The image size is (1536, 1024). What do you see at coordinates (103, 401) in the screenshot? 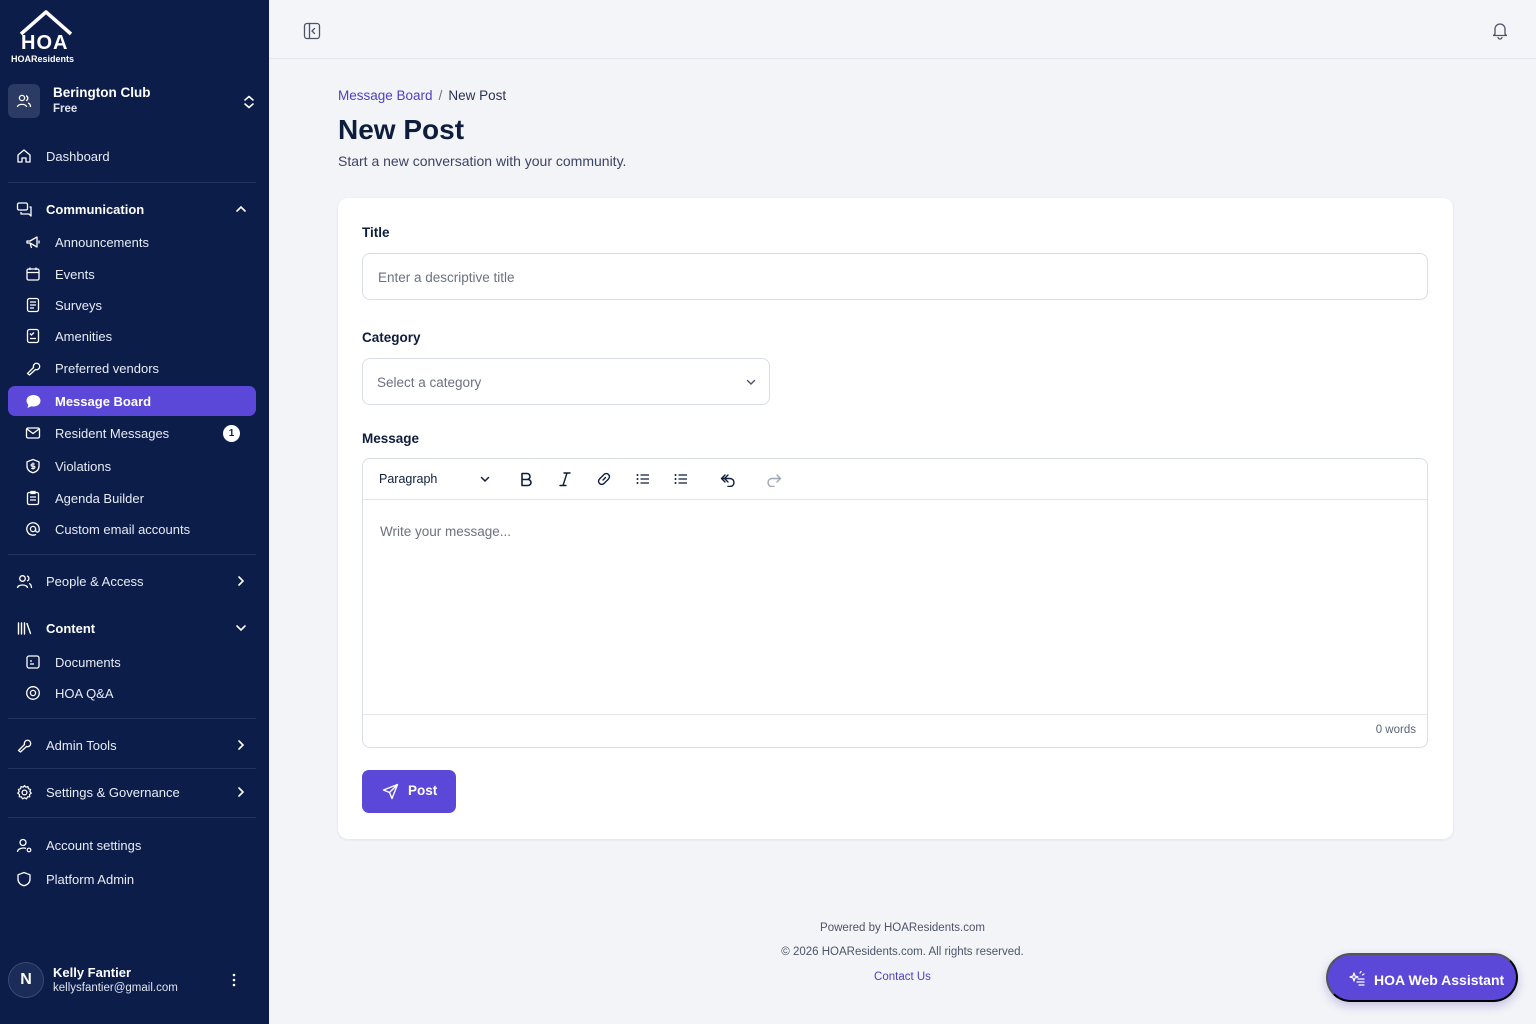
I see `sidebar-item-label: Message Board` at bounding box center [103, 401].